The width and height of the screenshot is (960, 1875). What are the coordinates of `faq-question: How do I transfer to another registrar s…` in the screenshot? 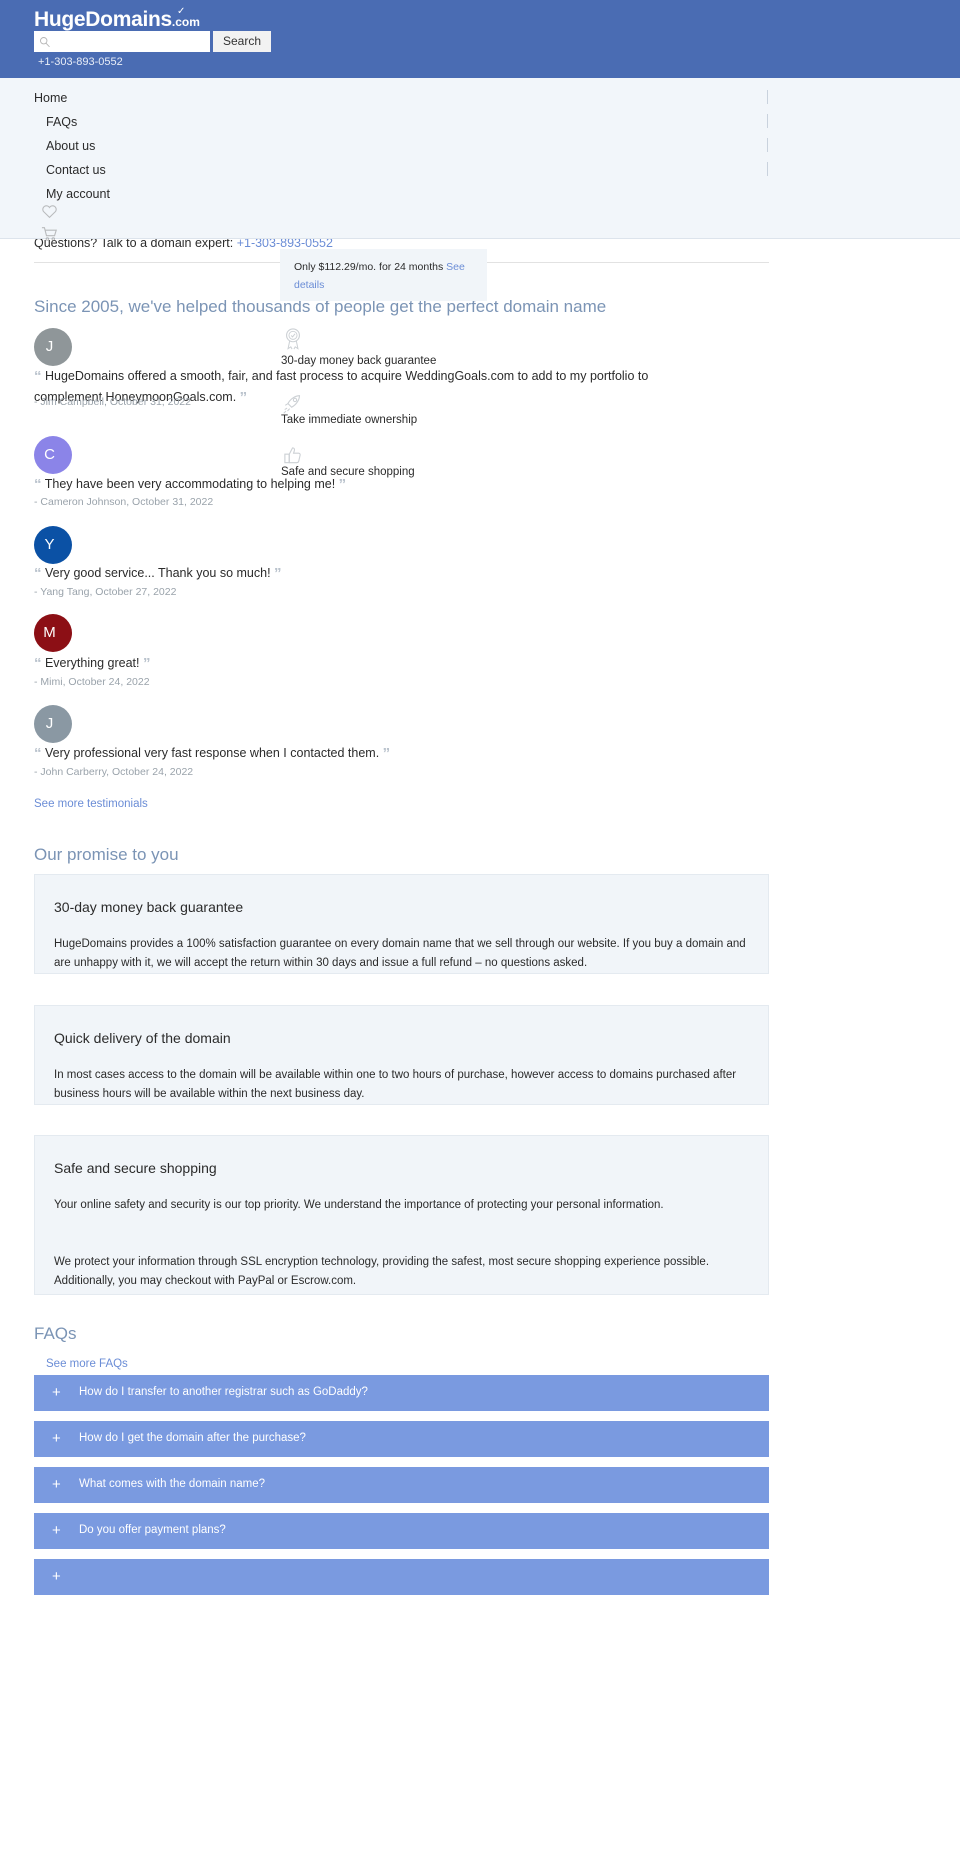 It's located at (223, 1392).